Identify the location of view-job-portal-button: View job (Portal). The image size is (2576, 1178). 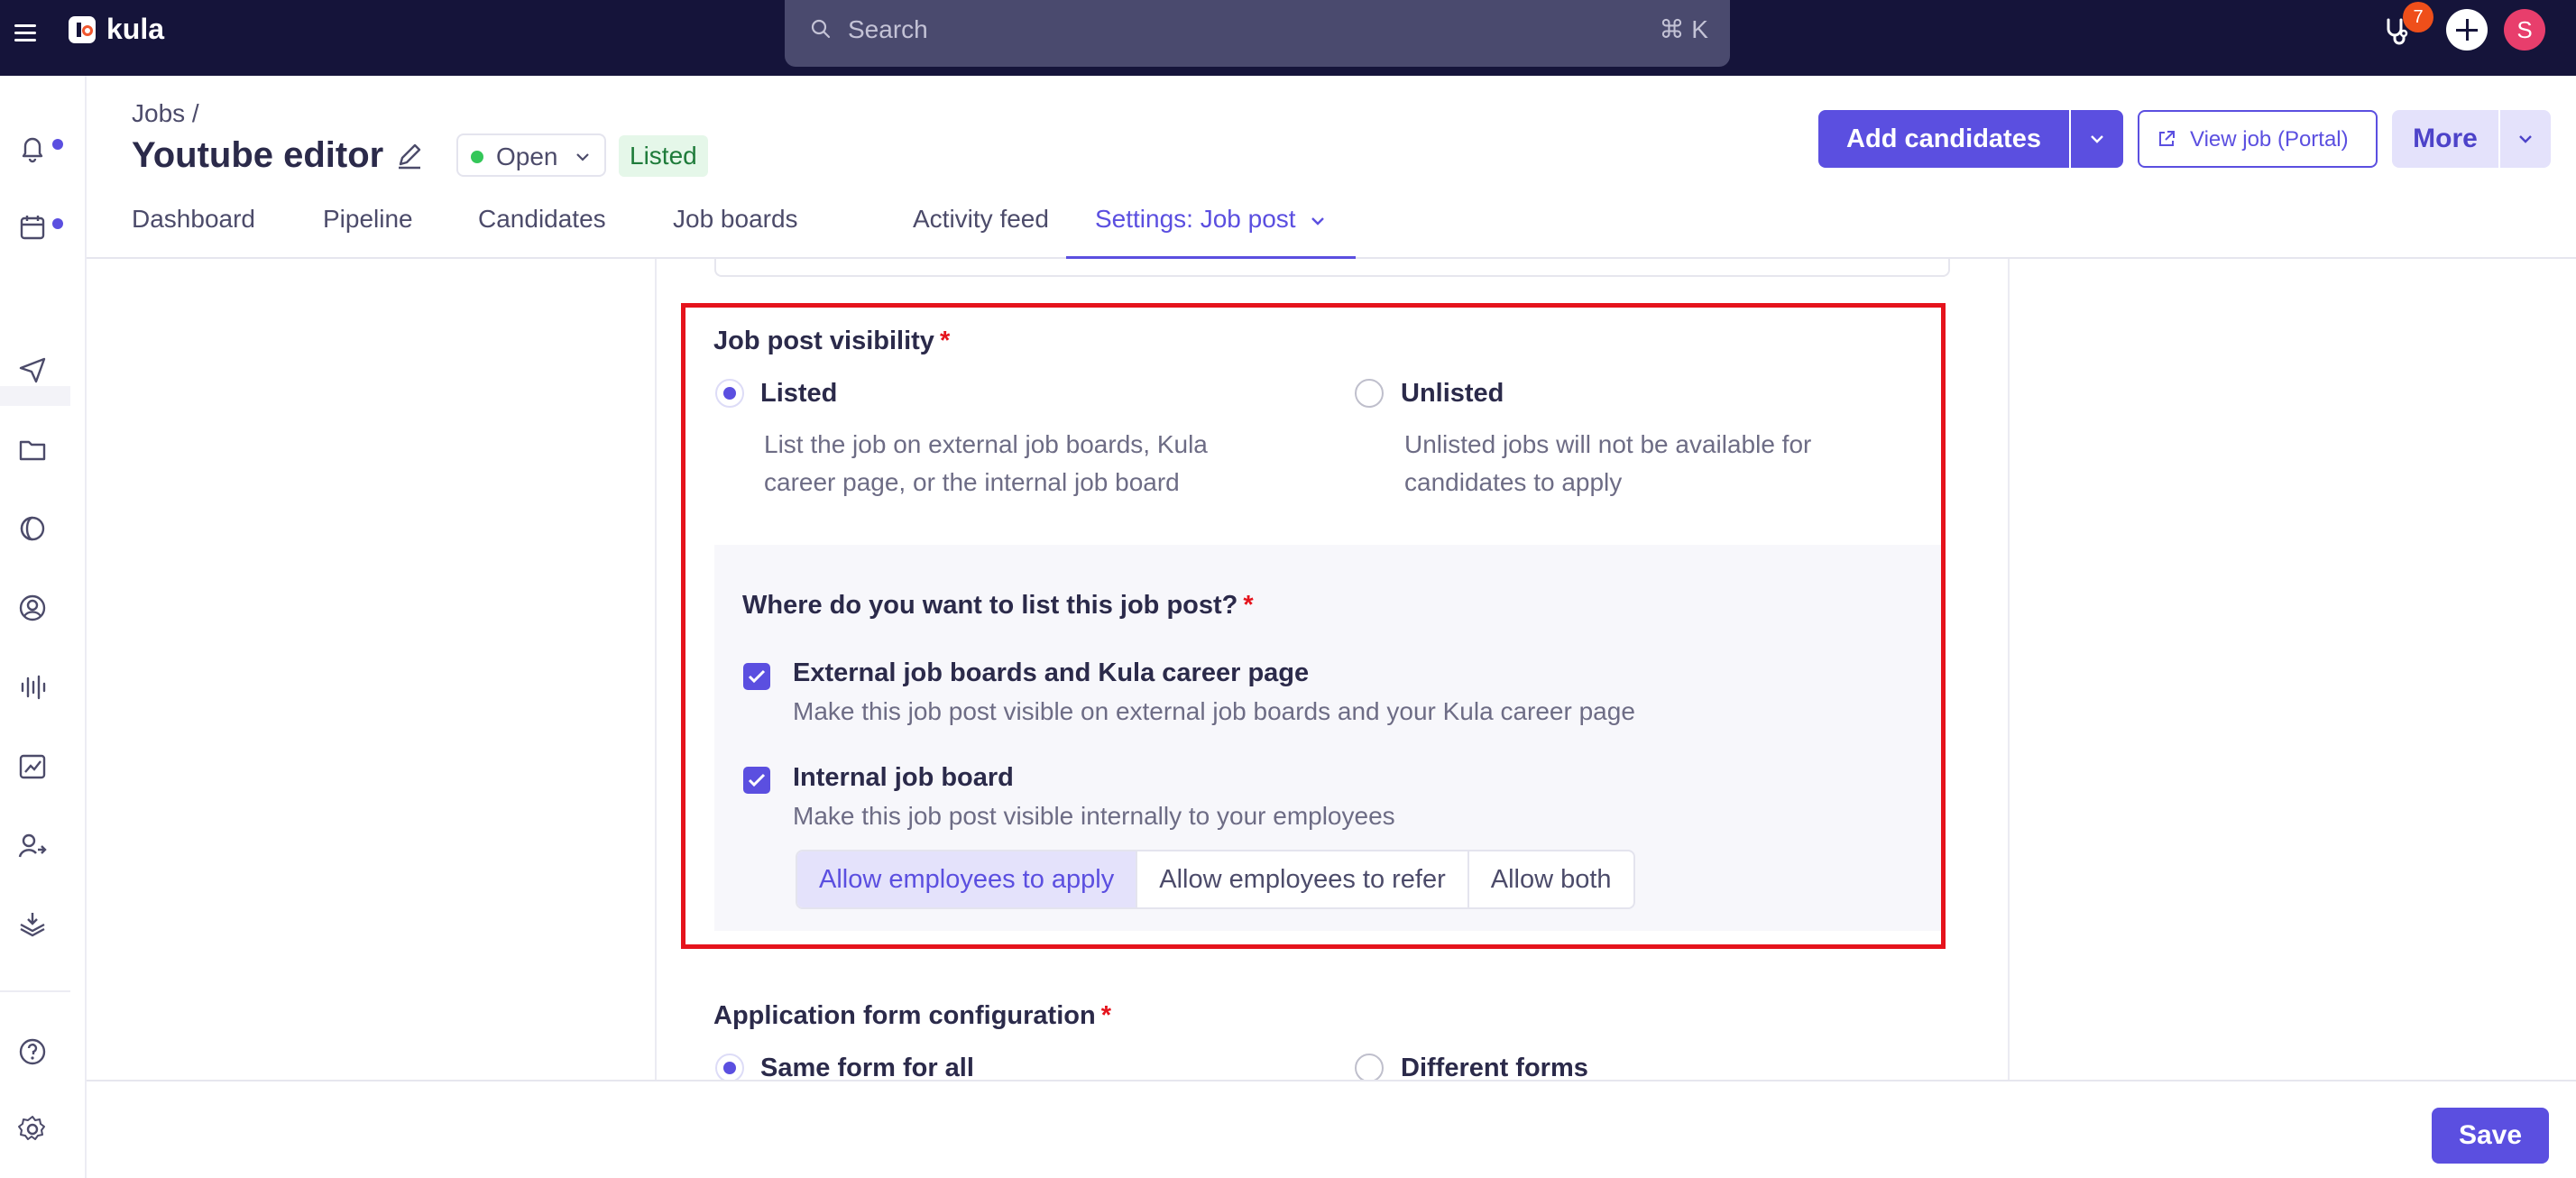
(2258, 139).